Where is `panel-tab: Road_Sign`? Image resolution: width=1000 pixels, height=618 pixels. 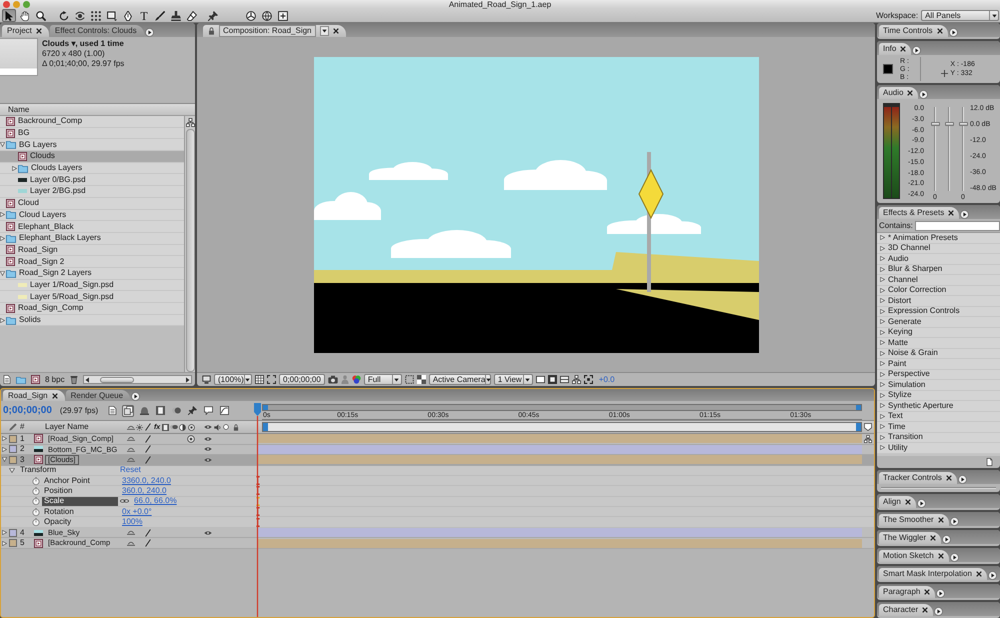 panel-tab: Road_Sign is located at coordinates (34, 395).